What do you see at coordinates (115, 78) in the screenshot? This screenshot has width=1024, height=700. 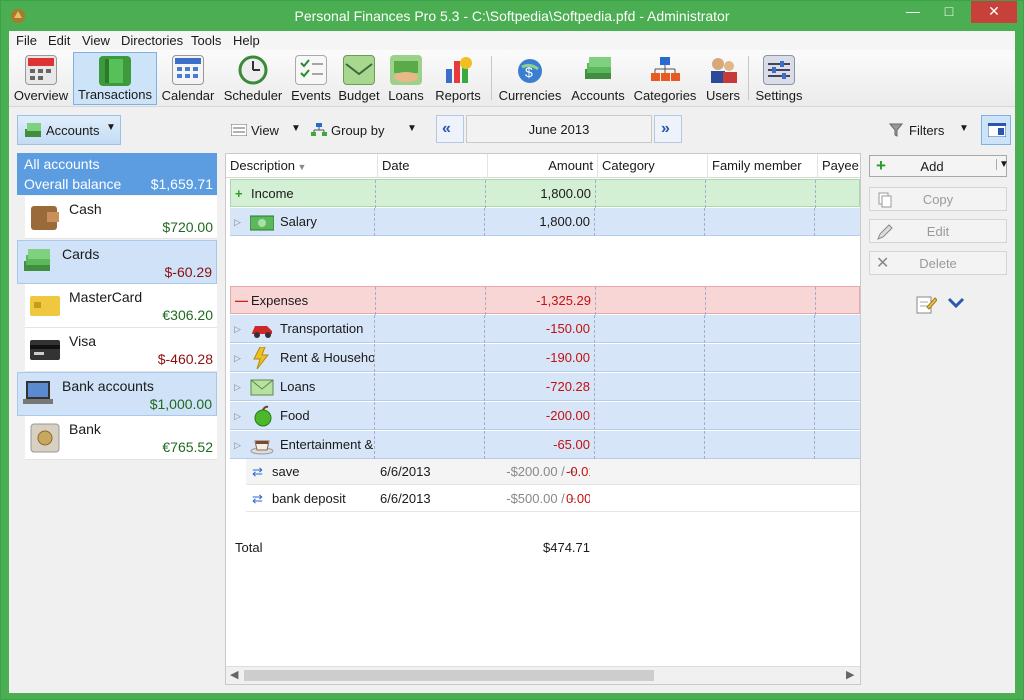 I see `toolbar-transactions-button: Transactions` at bounding box center [115, 78].